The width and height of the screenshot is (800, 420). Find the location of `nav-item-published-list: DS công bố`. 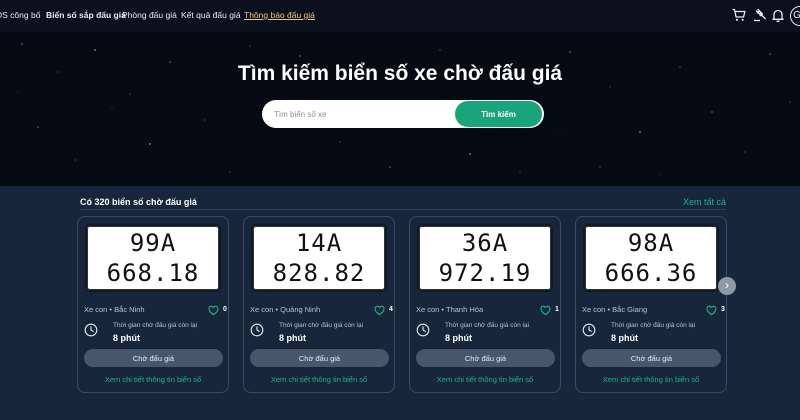

nav-item-published-list: DS công bố is located at coordinates (20, 15).